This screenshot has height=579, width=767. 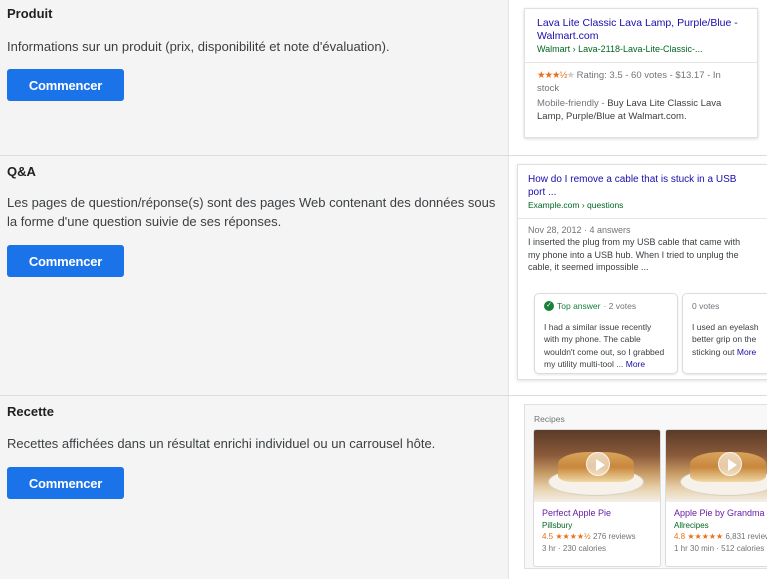 I want to click on recipe-rating: 4.8 ★★★★★ 6,831 reviews, so click(x=720, y=537).